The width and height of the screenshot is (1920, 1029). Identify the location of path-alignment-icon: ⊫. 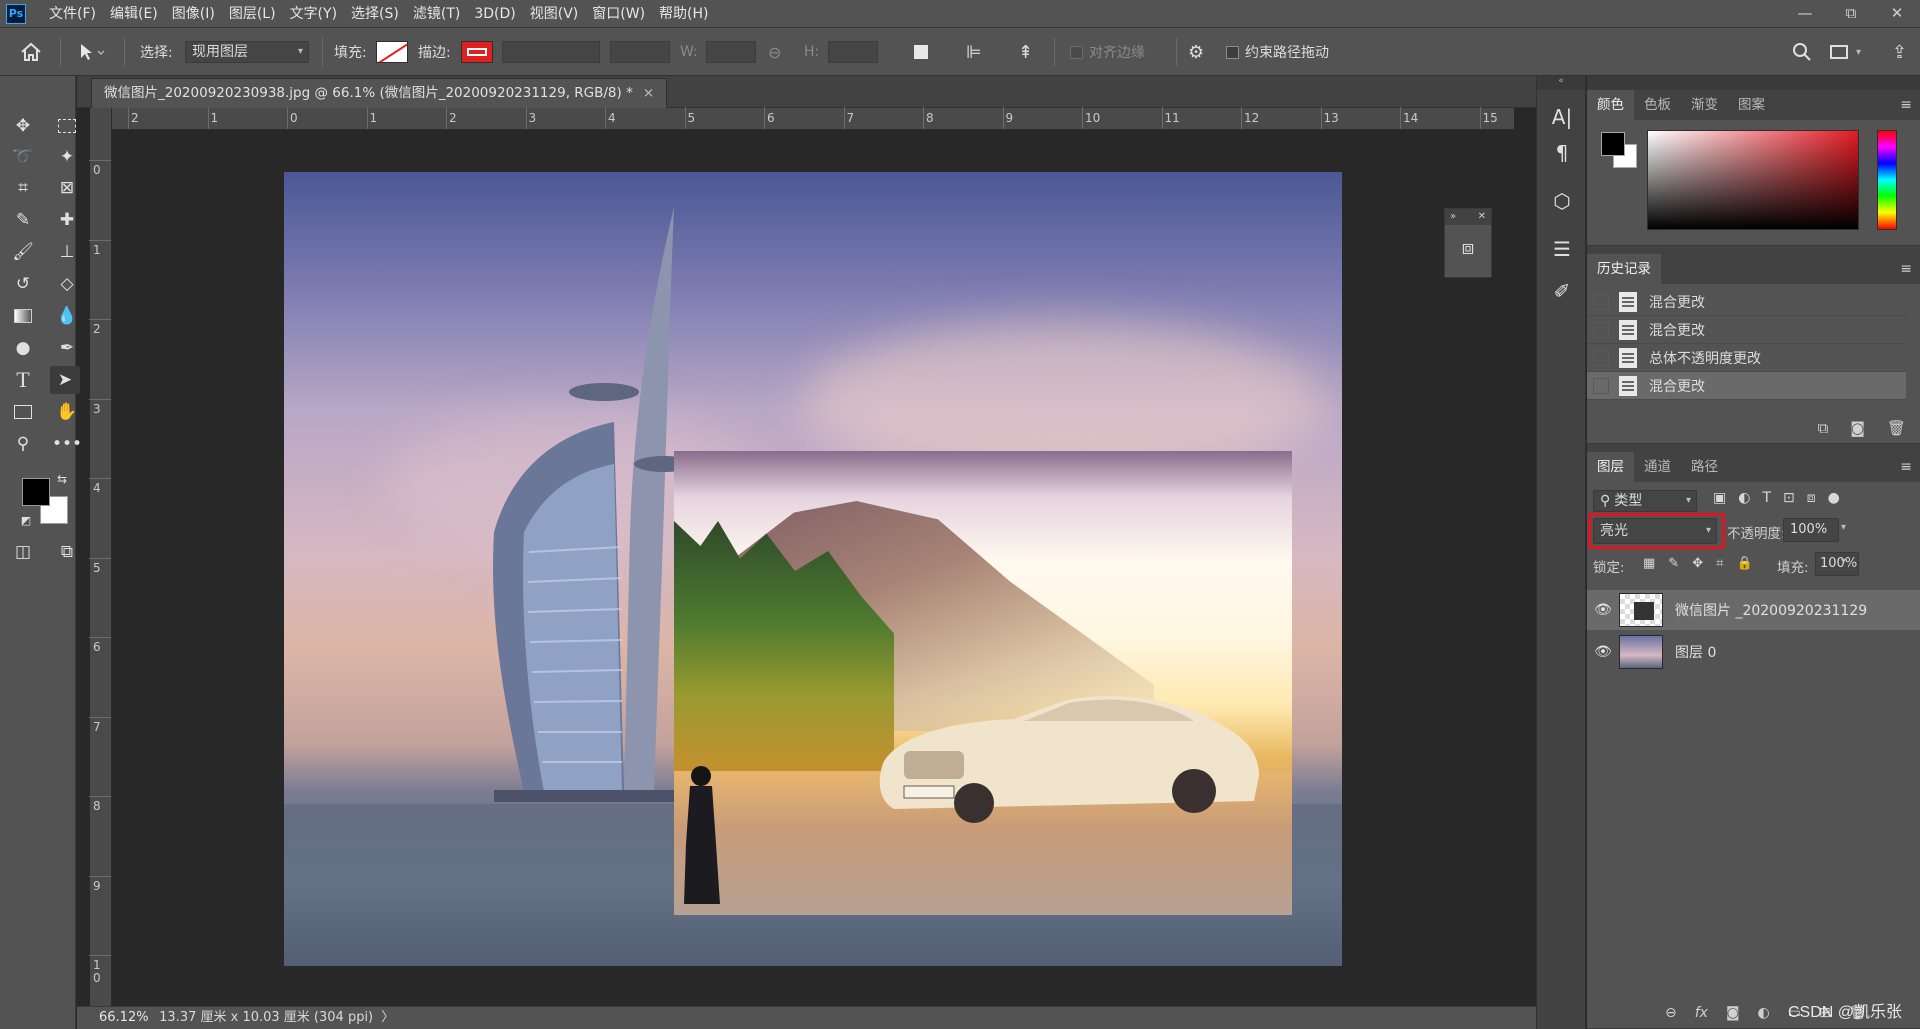
(974, 52).